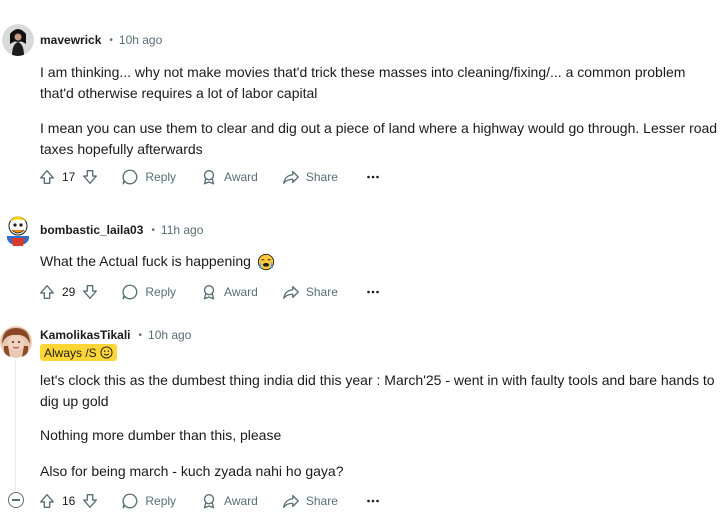 The height and width of the screenshot is (521, 725). I want to click on username: KamolikasTikali, so click(85, 335).